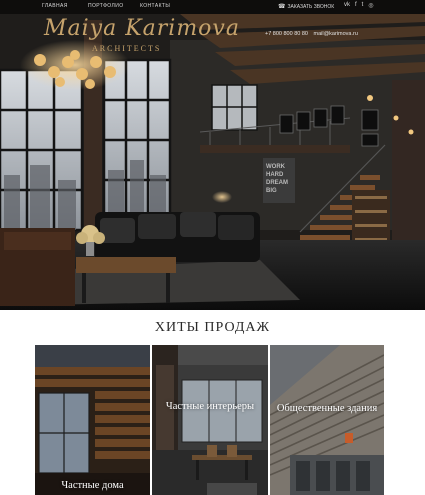  I want to click on svg-text: BIG, so click(271, 191).